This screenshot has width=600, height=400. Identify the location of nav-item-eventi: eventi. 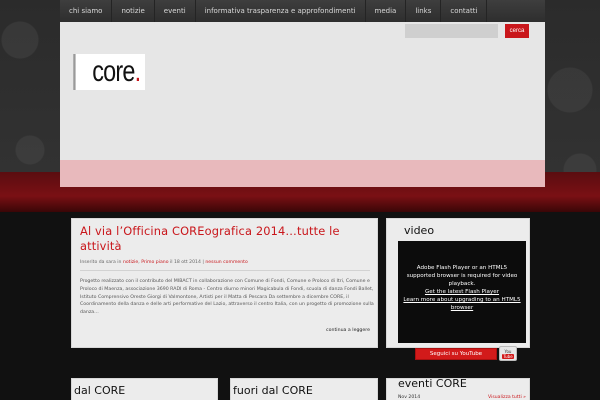
(175, 11).